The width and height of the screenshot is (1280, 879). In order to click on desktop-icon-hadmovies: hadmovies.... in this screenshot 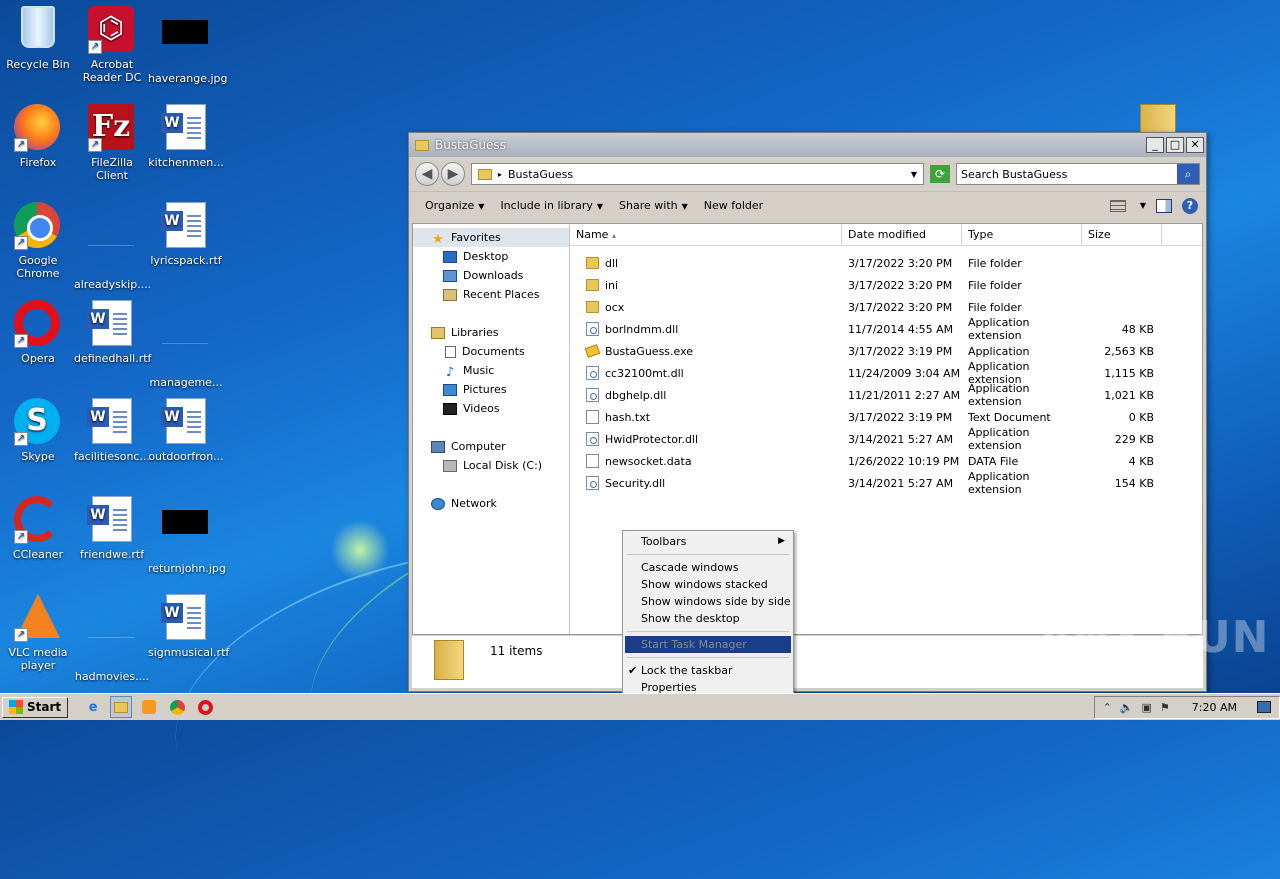, I will do `click(112, 638)`.